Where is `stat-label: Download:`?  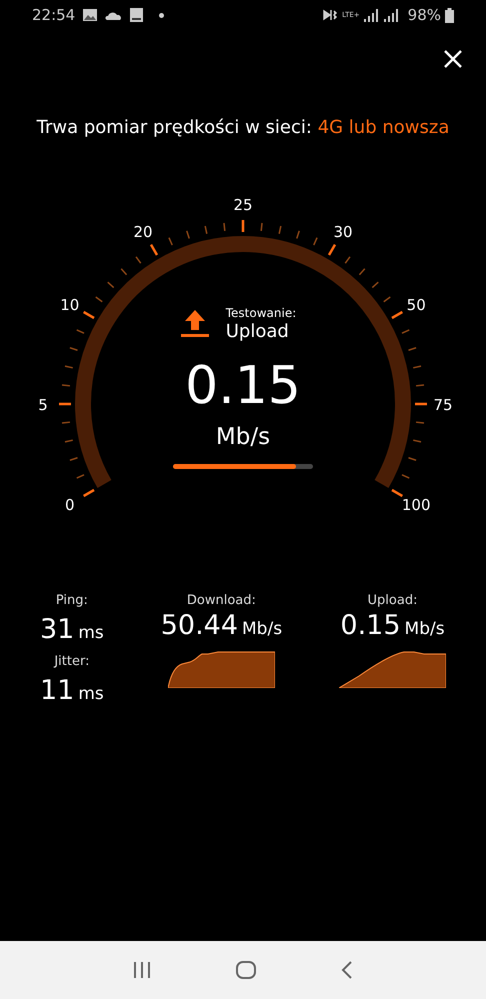
stat-label: Download: is located at coordinates (221, 601).